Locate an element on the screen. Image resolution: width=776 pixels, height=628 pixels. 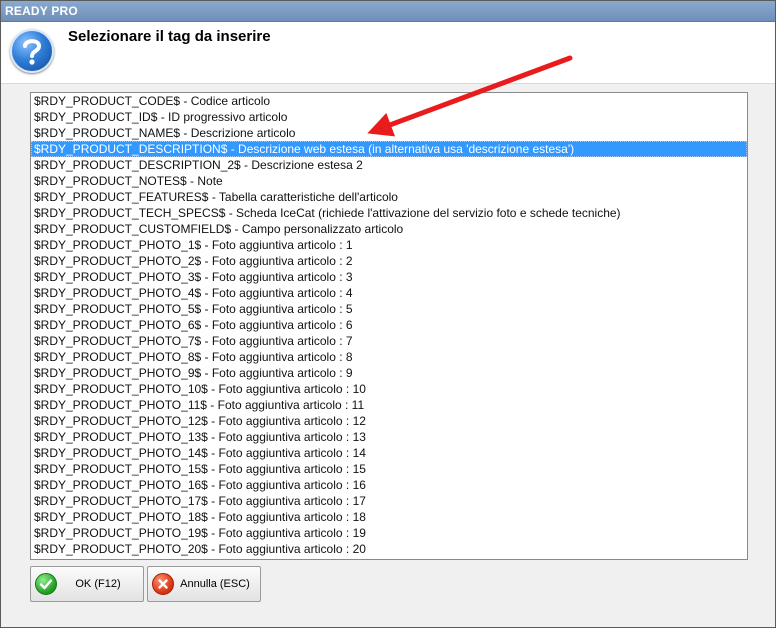
question-icon is located at coordinates (32, 51).